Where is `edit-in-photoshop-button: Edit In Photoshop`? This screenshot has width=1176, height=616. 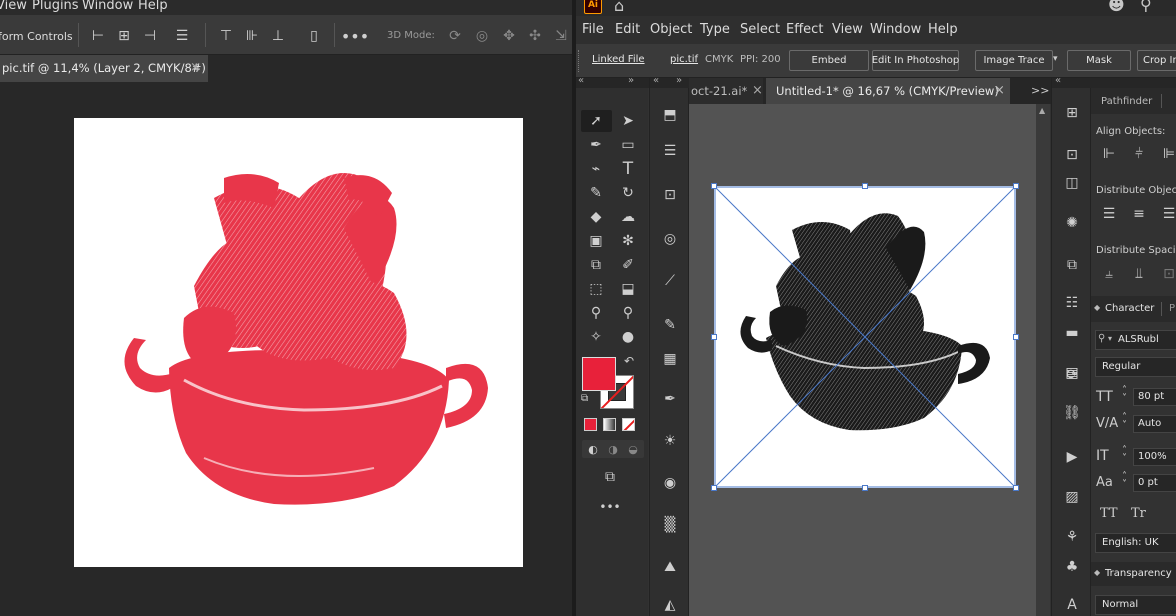
edit-in-photoshop-button: Edit In Photoshop is located at coordinates (915, 60).